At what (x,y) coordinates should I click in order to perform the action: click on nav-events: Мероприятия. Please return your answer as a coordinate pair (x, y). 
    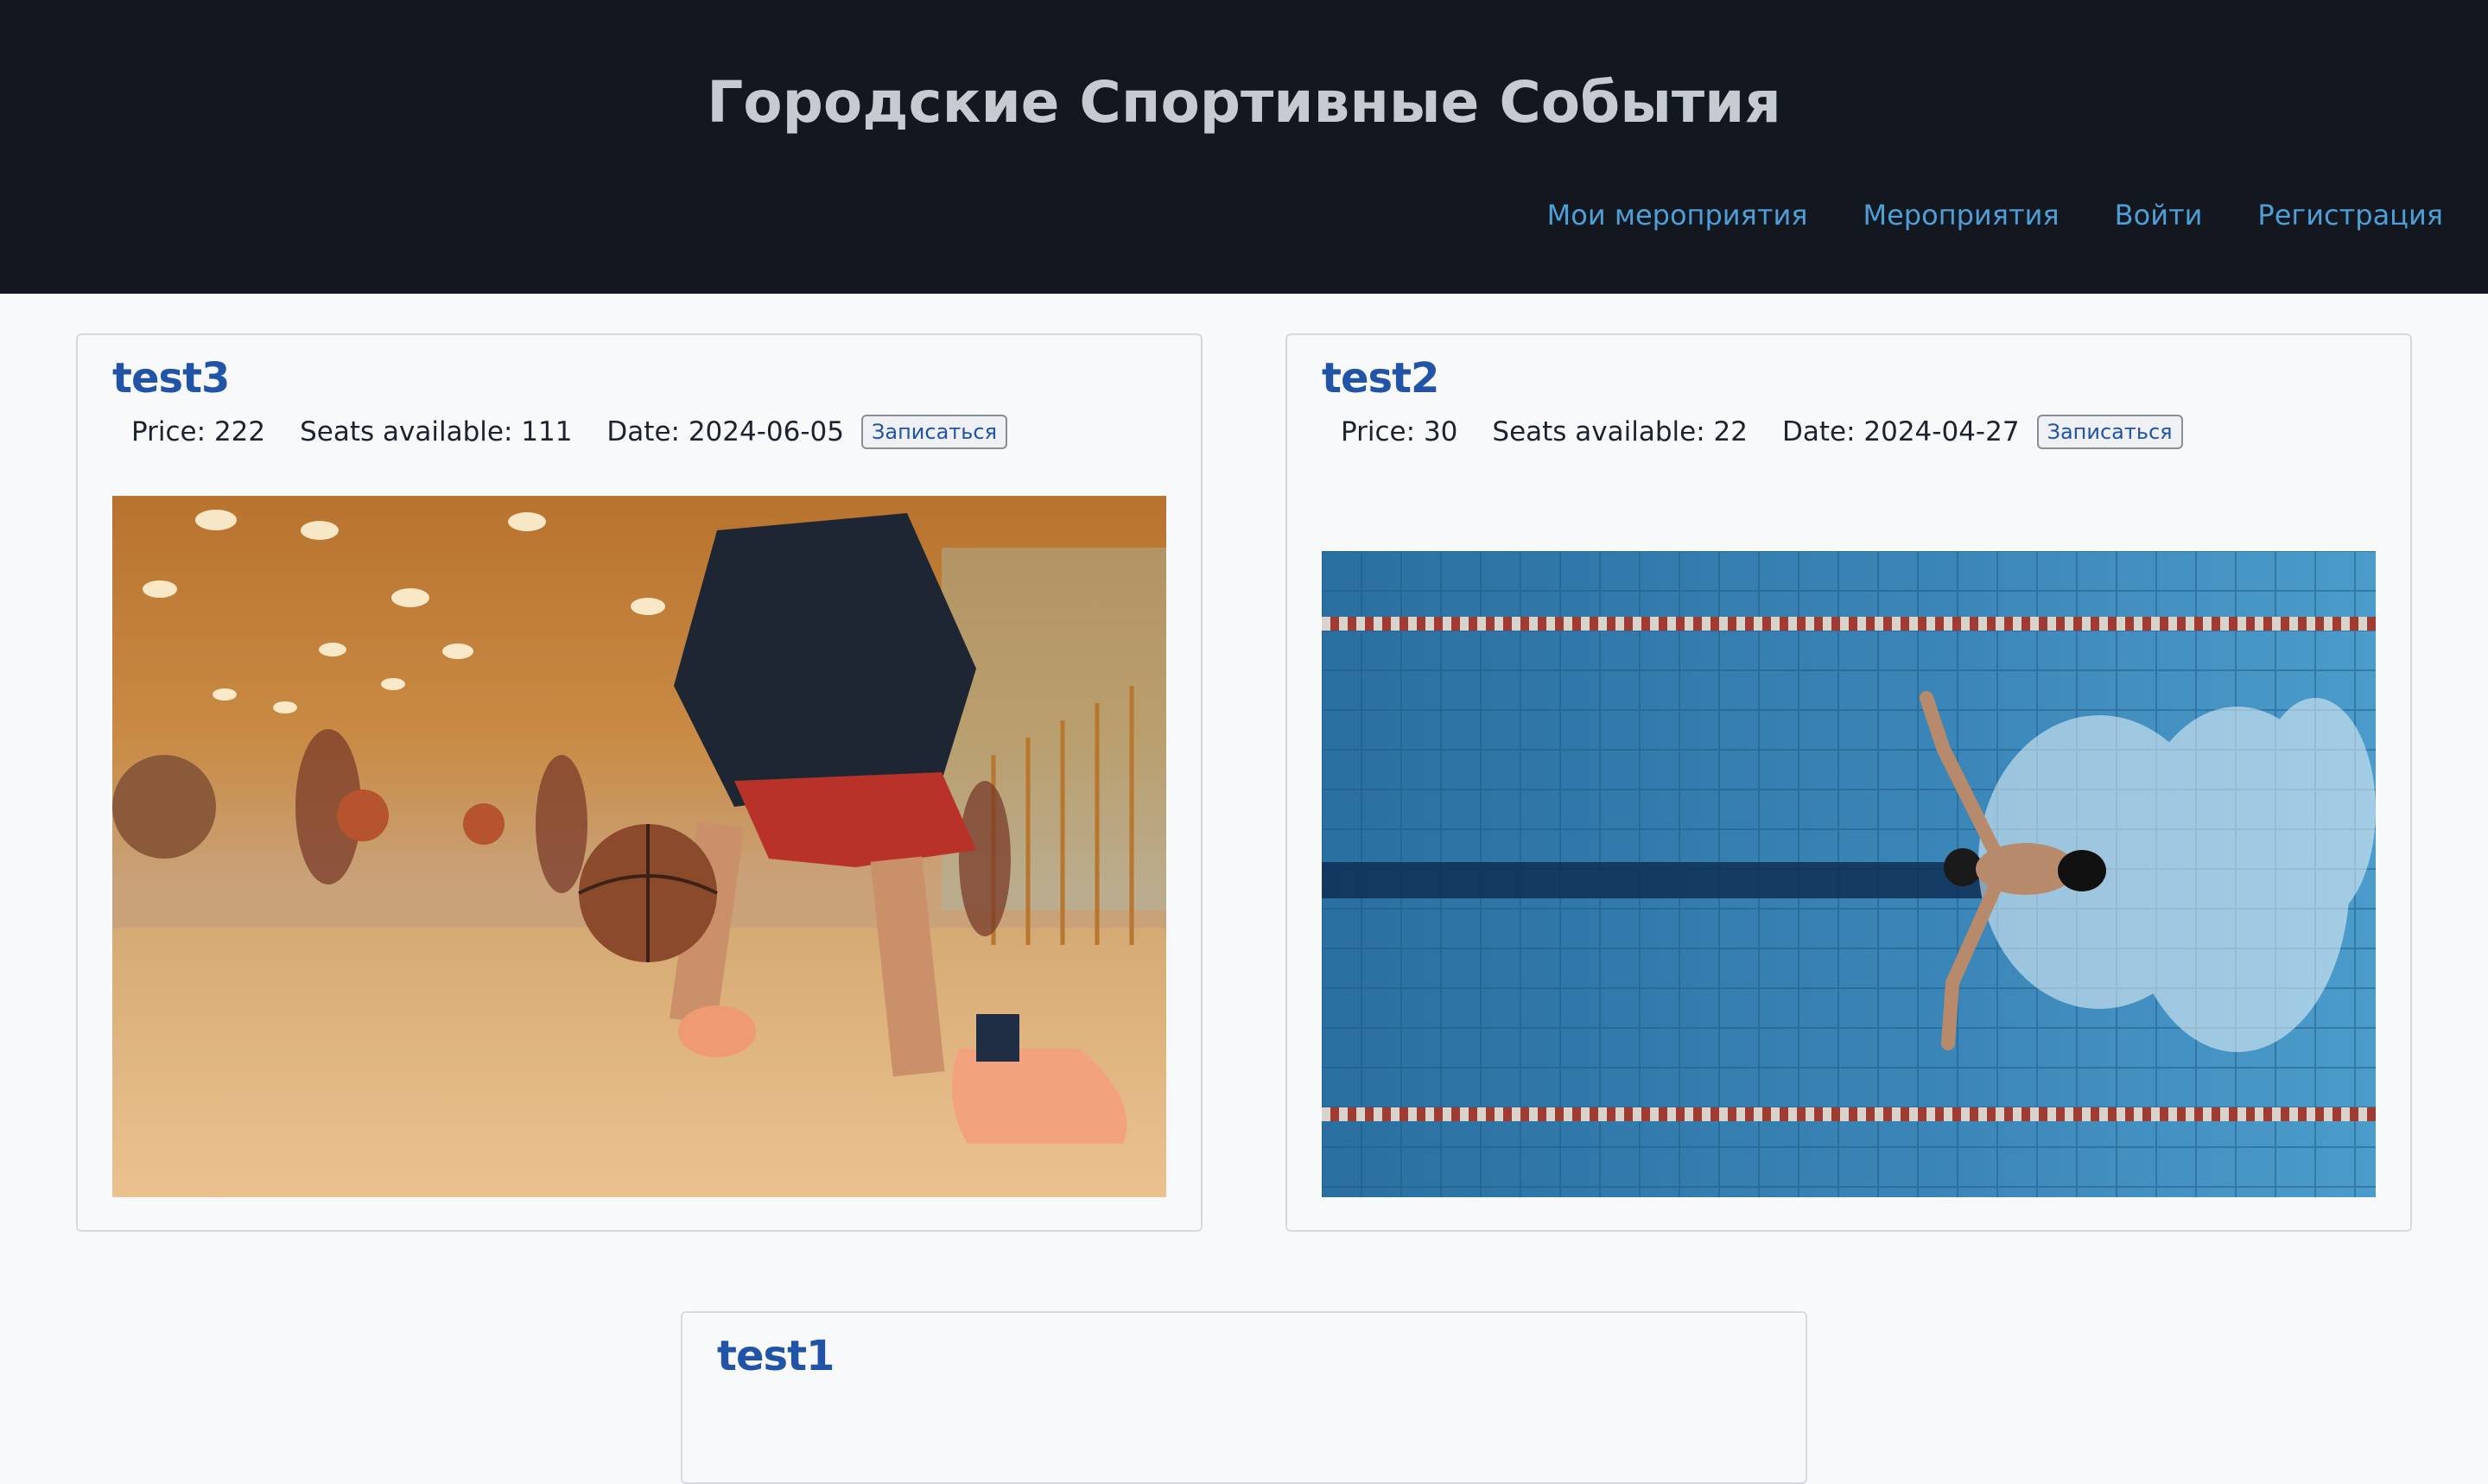
    Looking at the image, I should click on (1962, 215).